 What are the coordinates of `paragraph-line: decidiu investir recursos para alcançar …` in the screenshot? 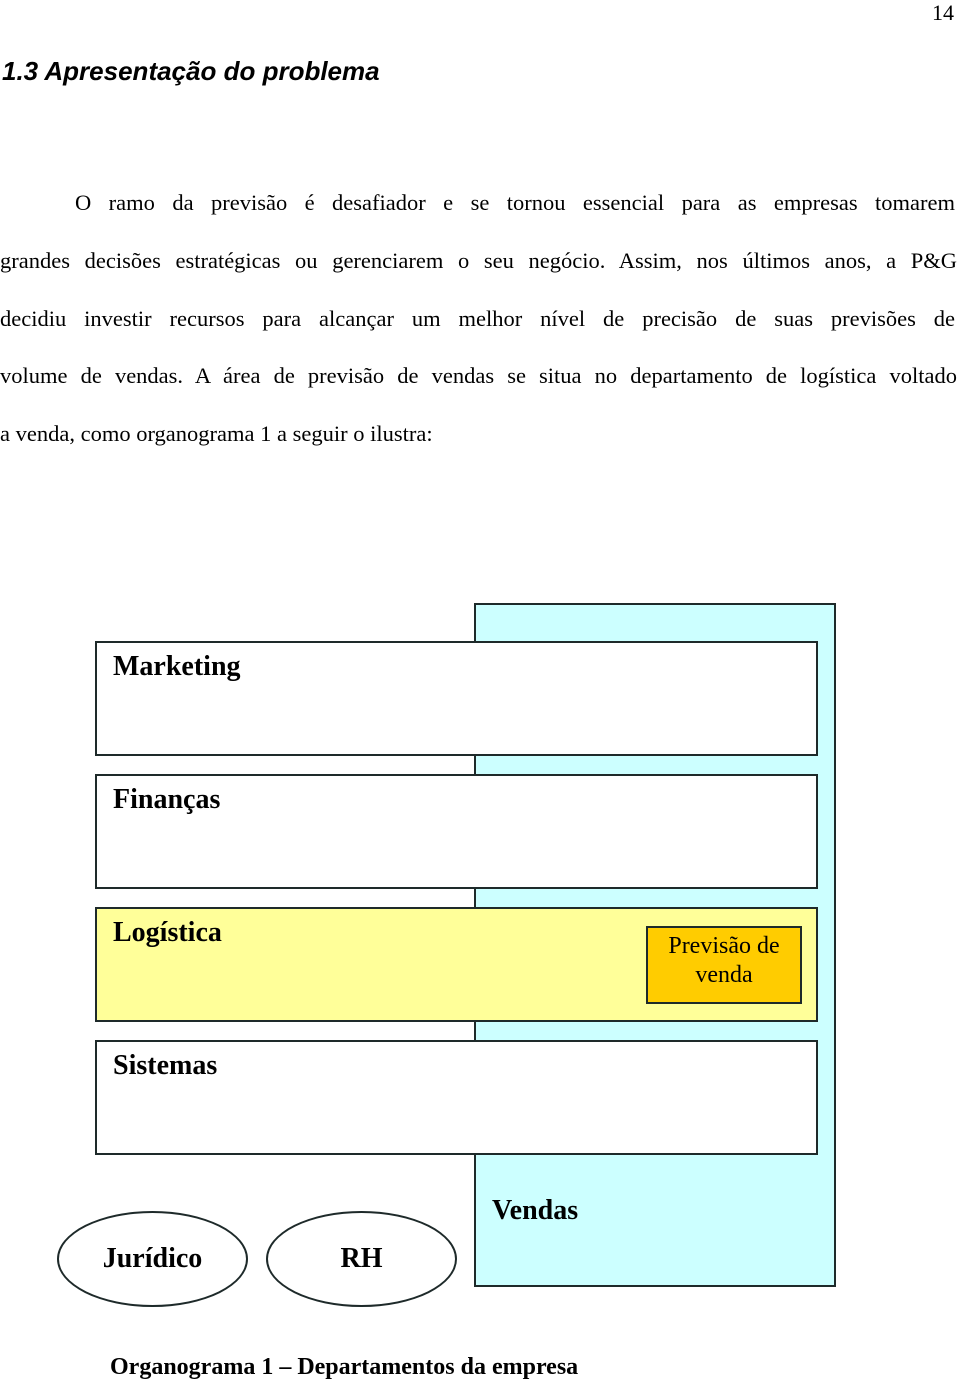 It's located at (477, 318).